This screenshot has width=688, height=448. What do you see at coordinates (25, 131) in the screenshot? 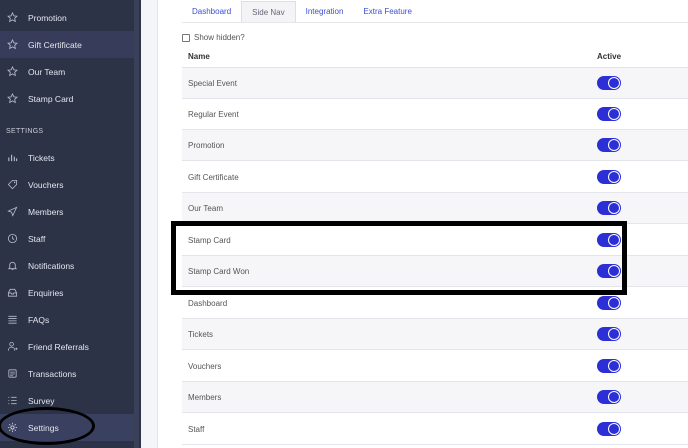
I see `settings-heading: SETTINGS` at bounding box center [25, 131].